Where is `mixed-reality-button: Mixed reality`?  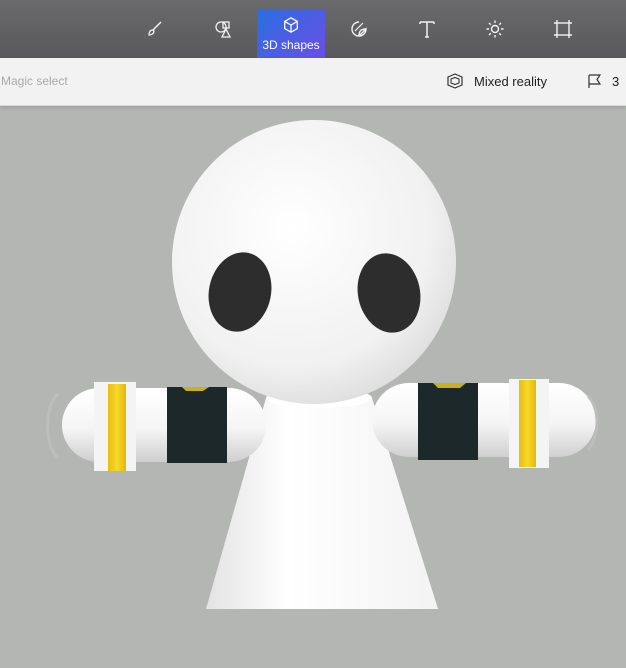 mixed-reality-button: Mixed reality is located at coordinates (496, 81).